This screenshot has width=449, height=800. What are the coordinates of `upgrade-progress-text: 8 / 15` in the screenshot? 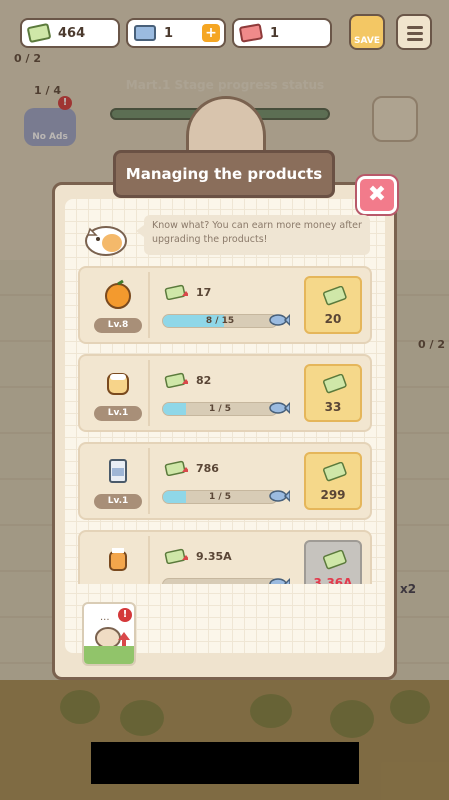 It's located at (220, 321).